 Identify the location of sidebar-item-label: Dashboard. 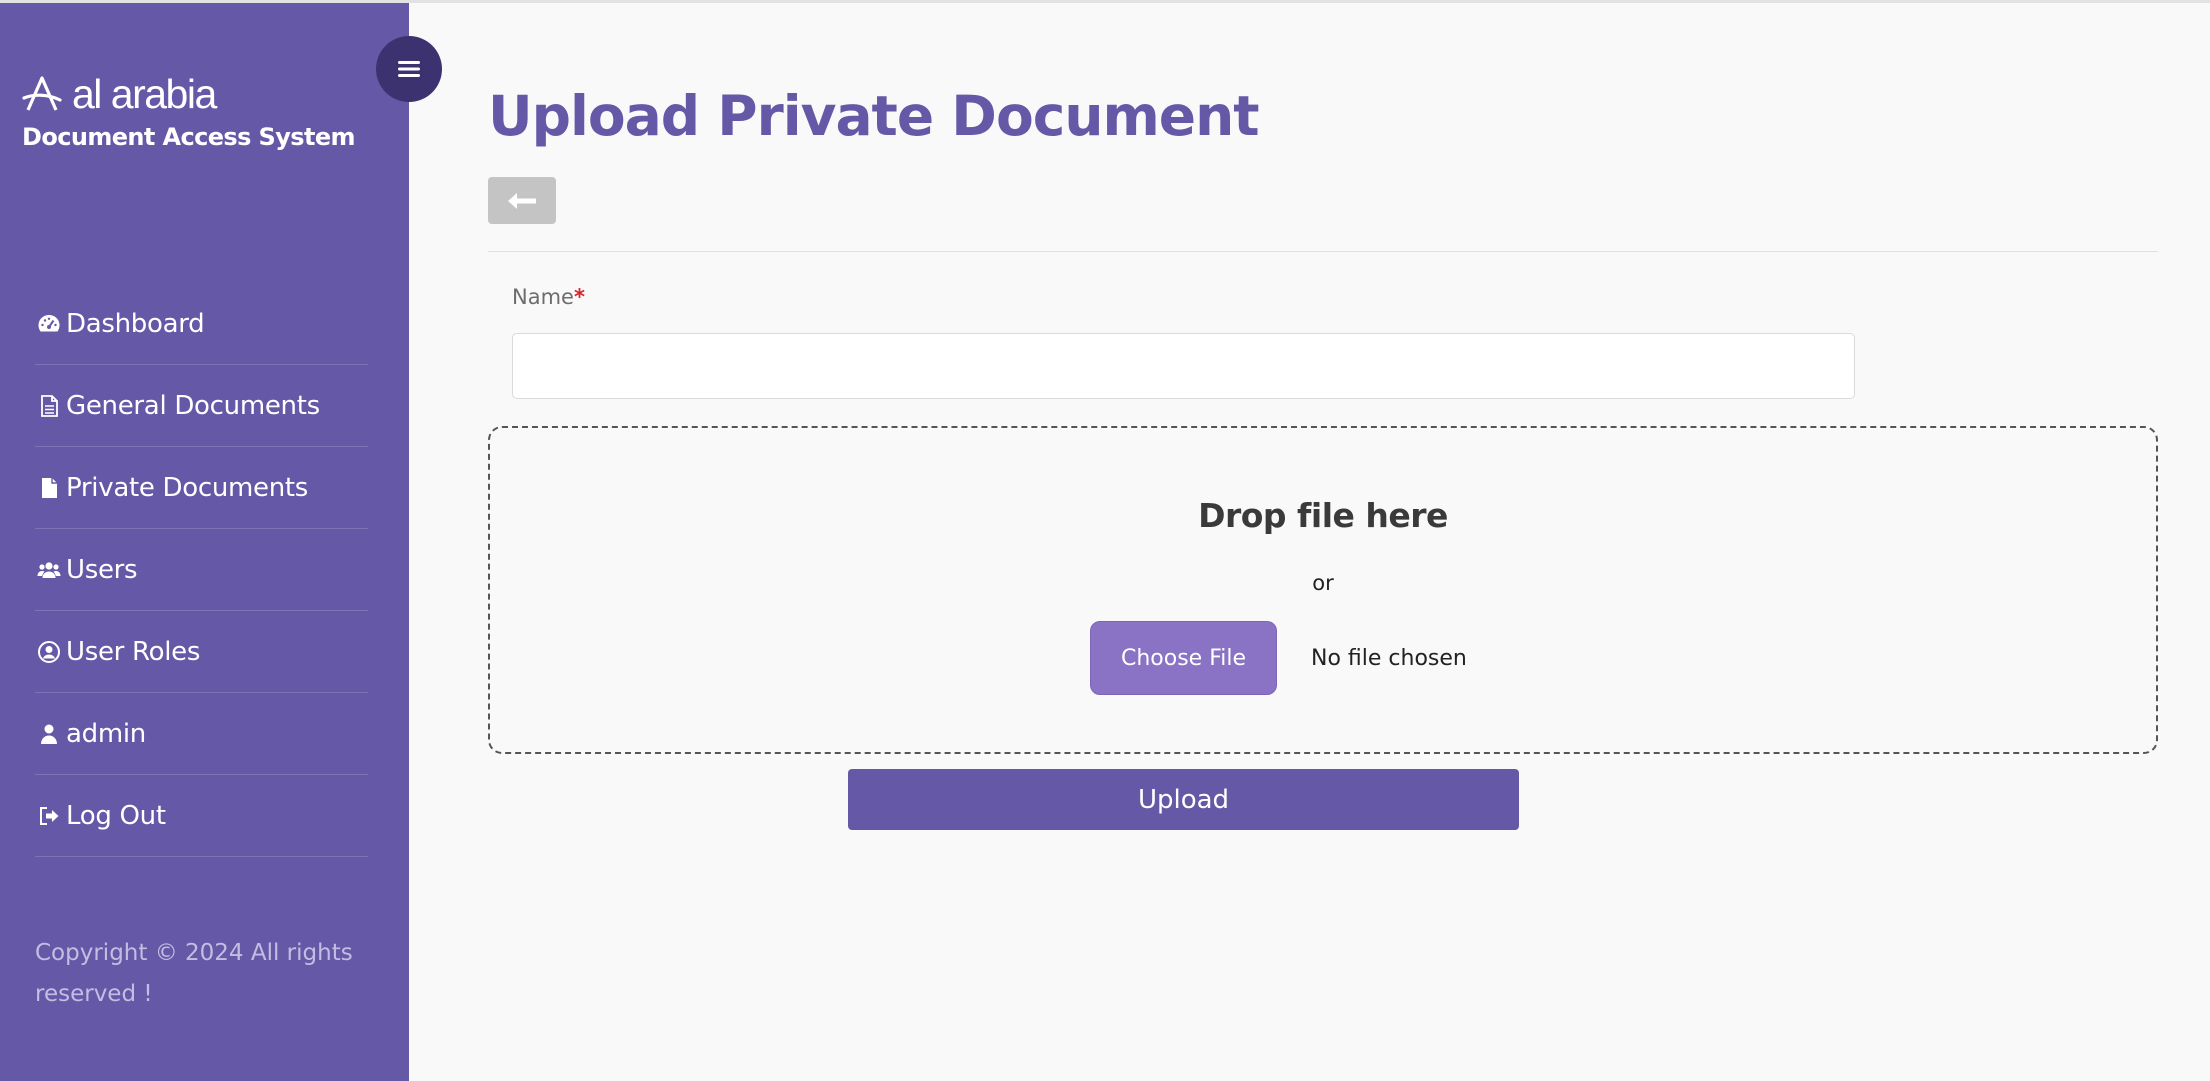
(135, 323).